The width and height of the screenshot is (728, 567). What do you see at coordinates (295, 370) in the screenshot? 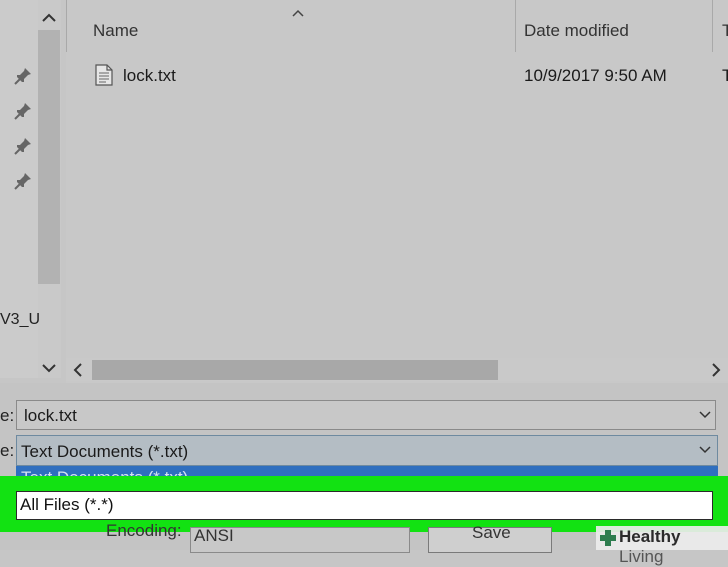
I see `horizontal-scroll-thumb` at bounding box center [295, 370].